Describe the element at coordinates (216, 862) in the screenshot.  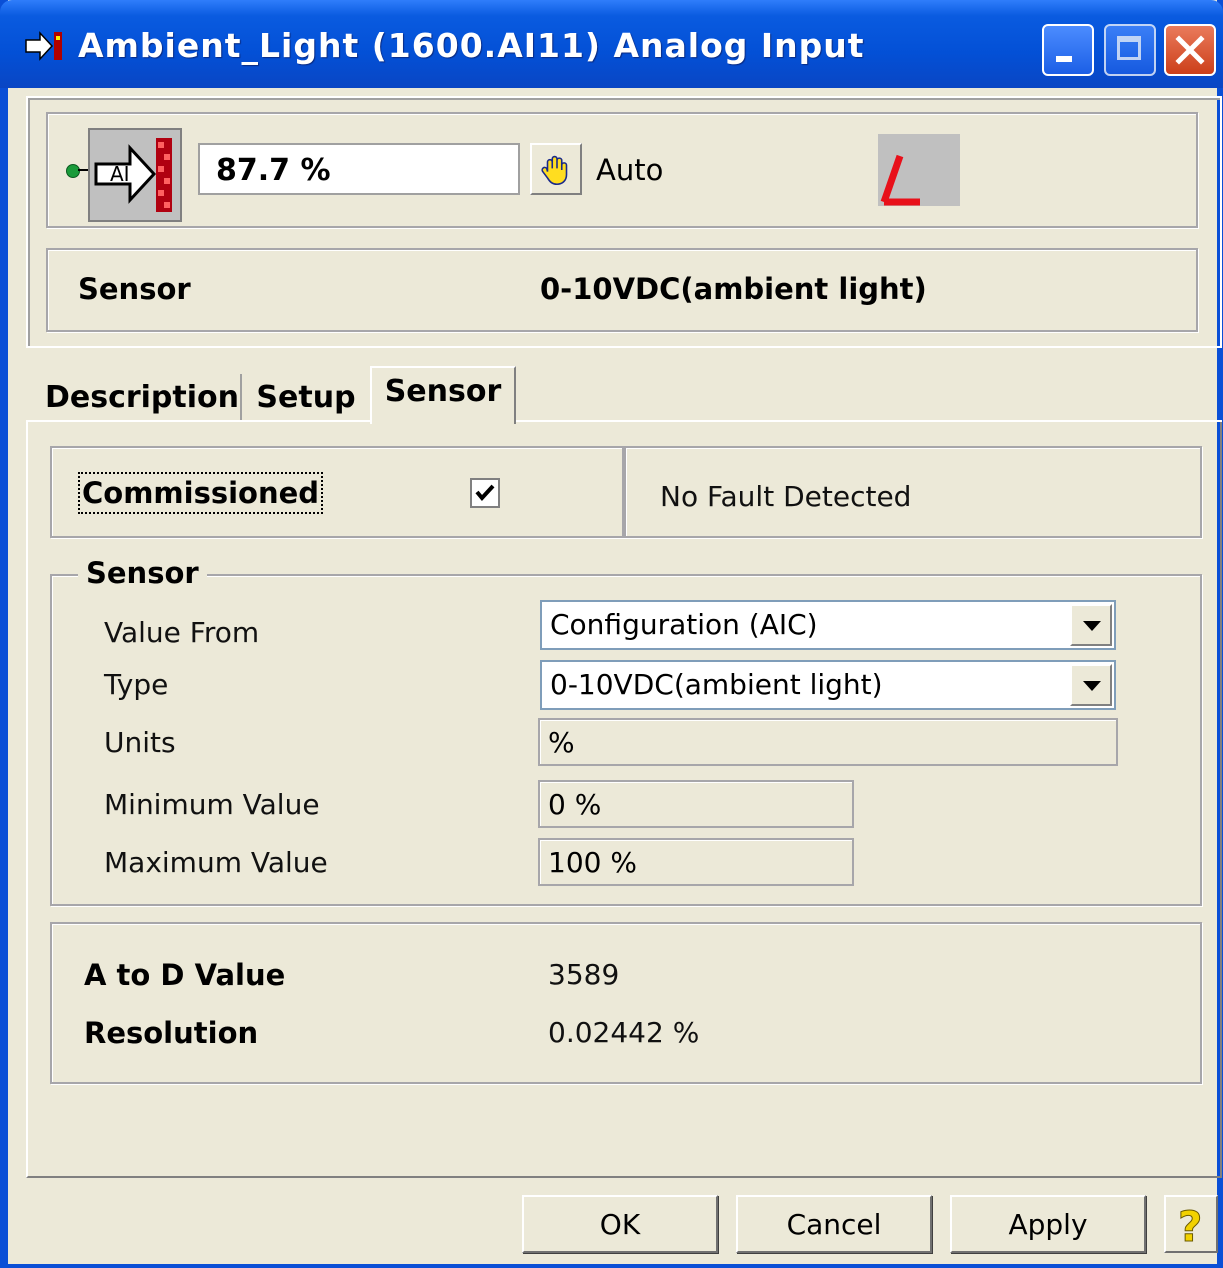
I see `maximum-value-label: Maximum Value` at that location.